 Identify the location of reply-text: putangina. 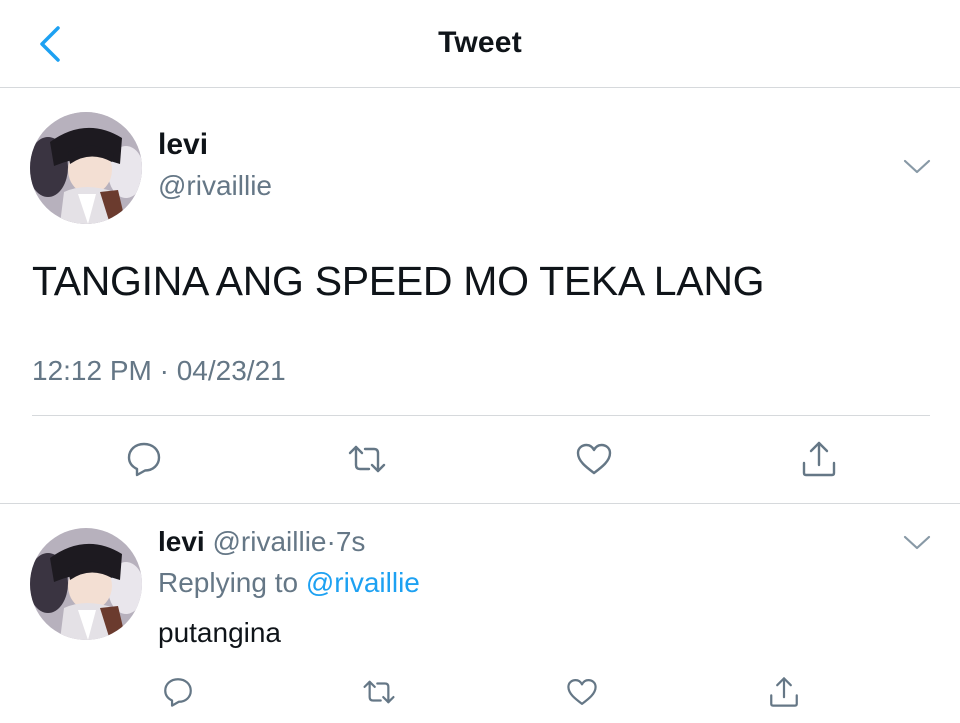
(220, 632).